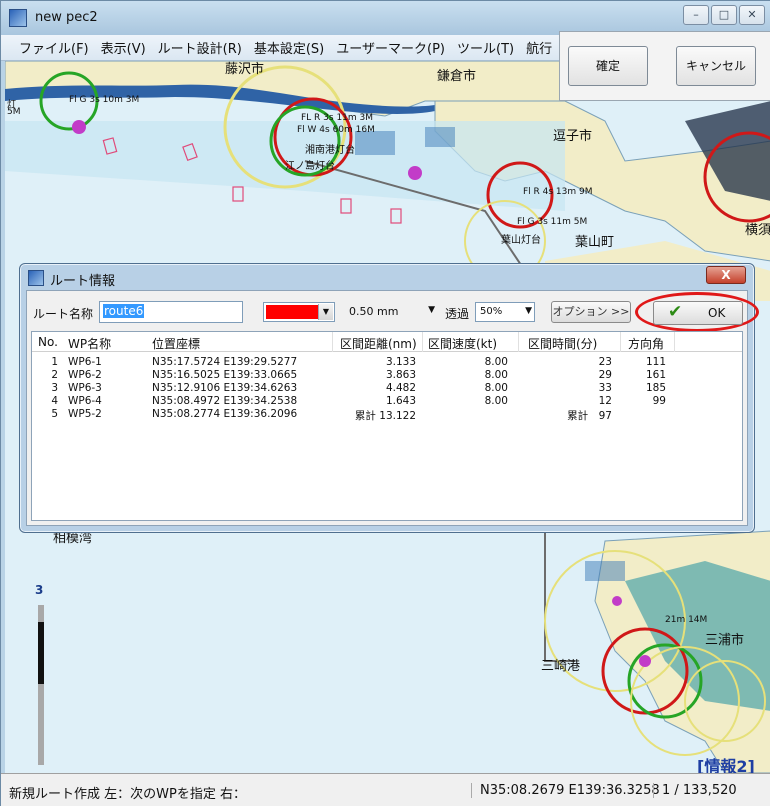 This screenshot has height=806, width=770. What do you see at coordinates (675, 312) in the screenshot?
I see `check-icon: ✔` at bounding box center [675, 312].